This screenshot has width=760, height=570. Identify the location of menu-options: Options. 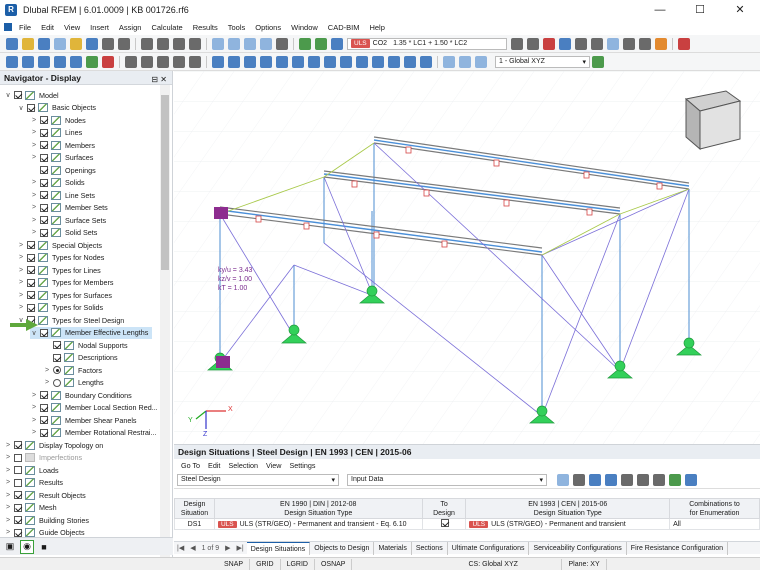
(268, 27).